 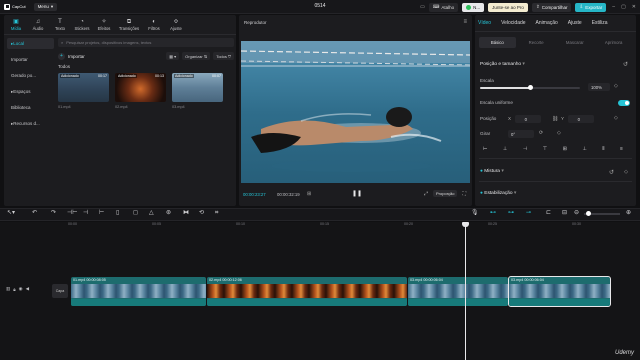 I want to click on freeze-icon: △, so click(x=151, y=213).